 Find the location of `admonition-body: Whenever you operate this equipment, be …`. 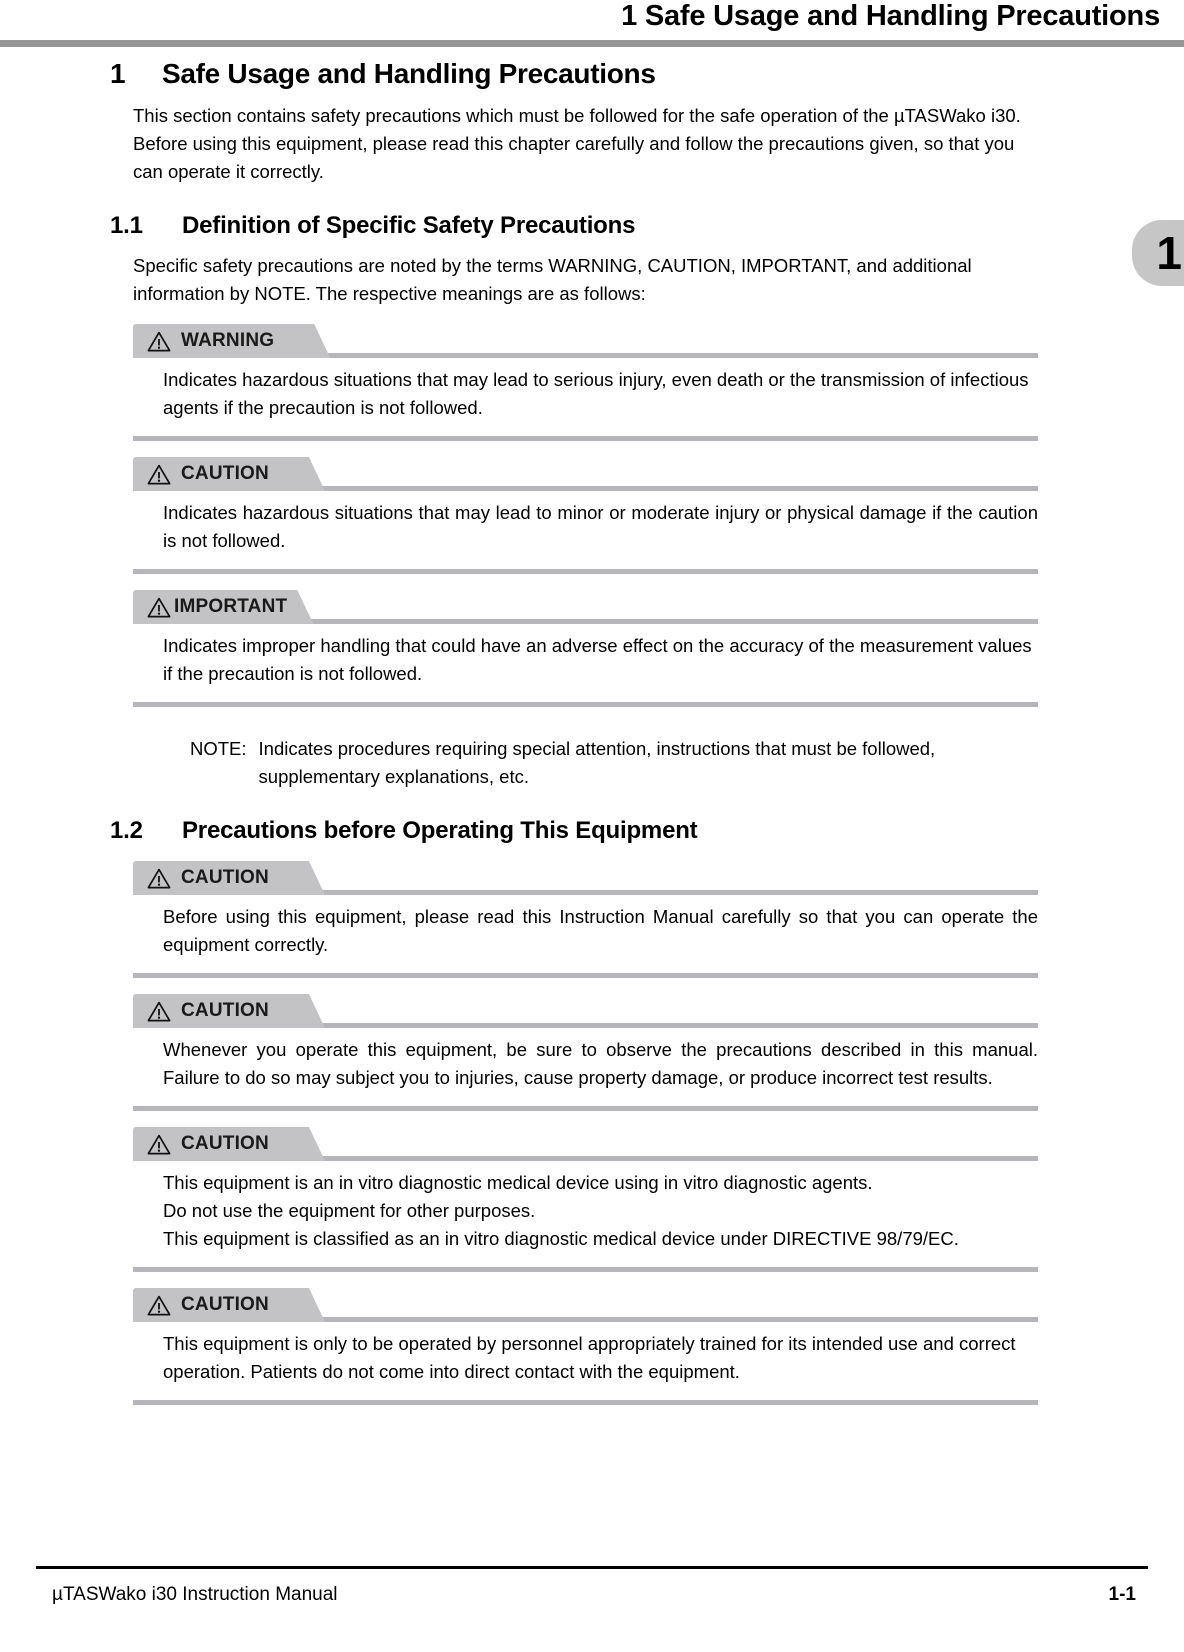

admonition-body: Whenever you operate this equipment, be … is located at coordinates (585, 1060).